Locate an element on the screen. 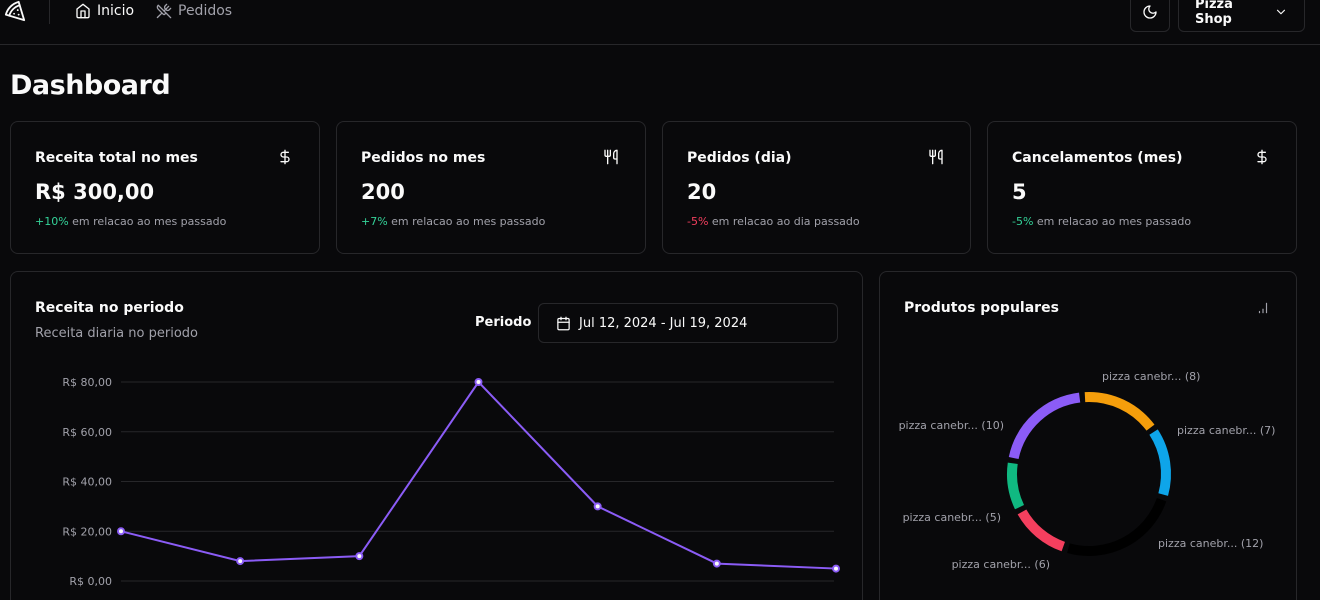 The height and width of the screenshot is (600, 1320). stat-change: -5% em relacao ao dia passado is located at coordinates (773, 221).